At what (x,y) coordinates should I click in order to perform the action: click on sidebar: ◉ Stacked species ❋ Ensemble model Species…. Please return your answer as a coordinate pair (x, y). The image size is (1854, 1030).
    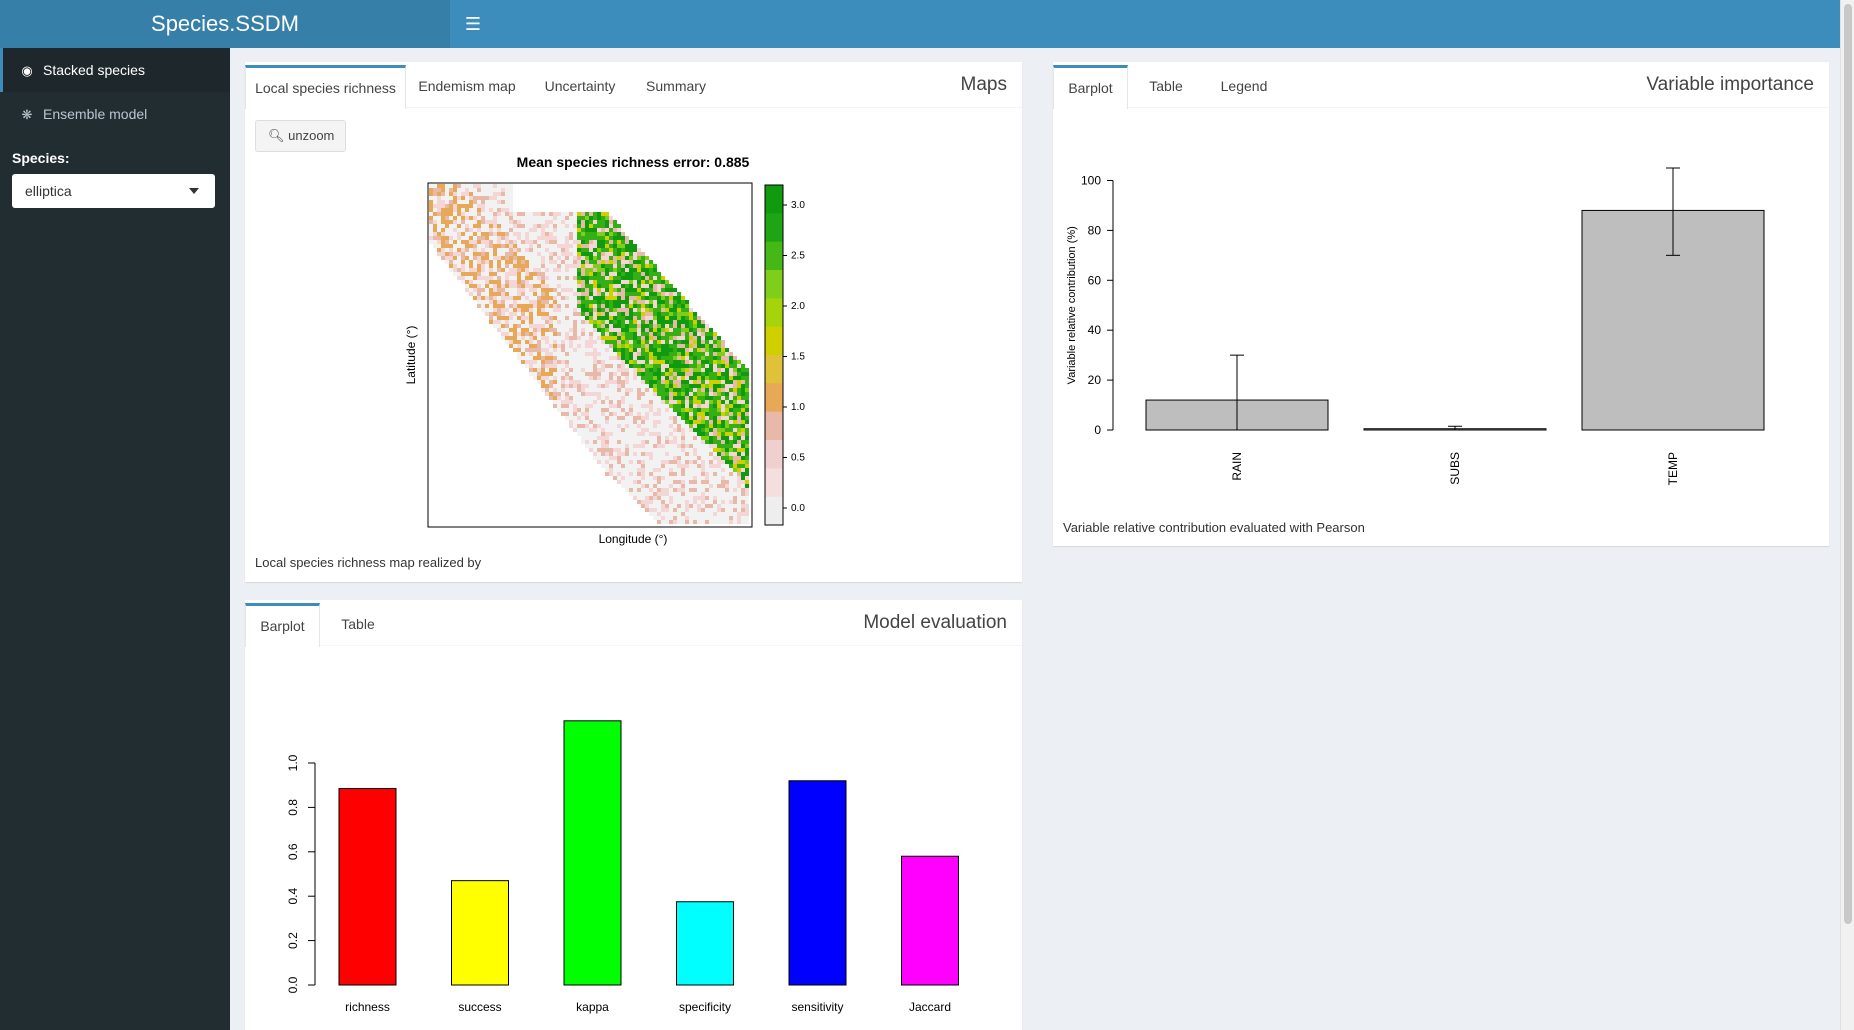
    Looking at the image, I should click on (115, 539).